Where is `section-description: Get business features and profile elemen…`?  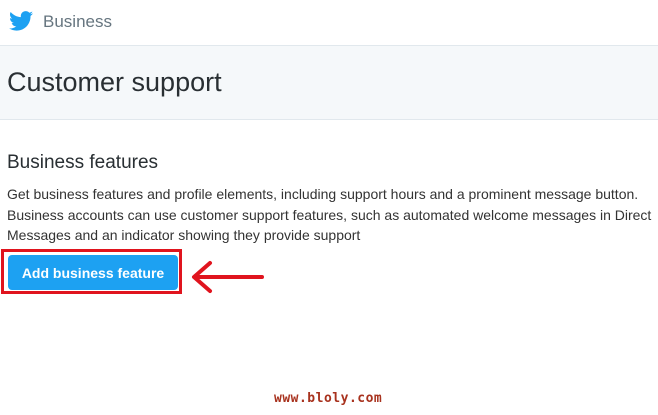 section-description: Get business features and profile elemen… is located at coordinates (329, 214).